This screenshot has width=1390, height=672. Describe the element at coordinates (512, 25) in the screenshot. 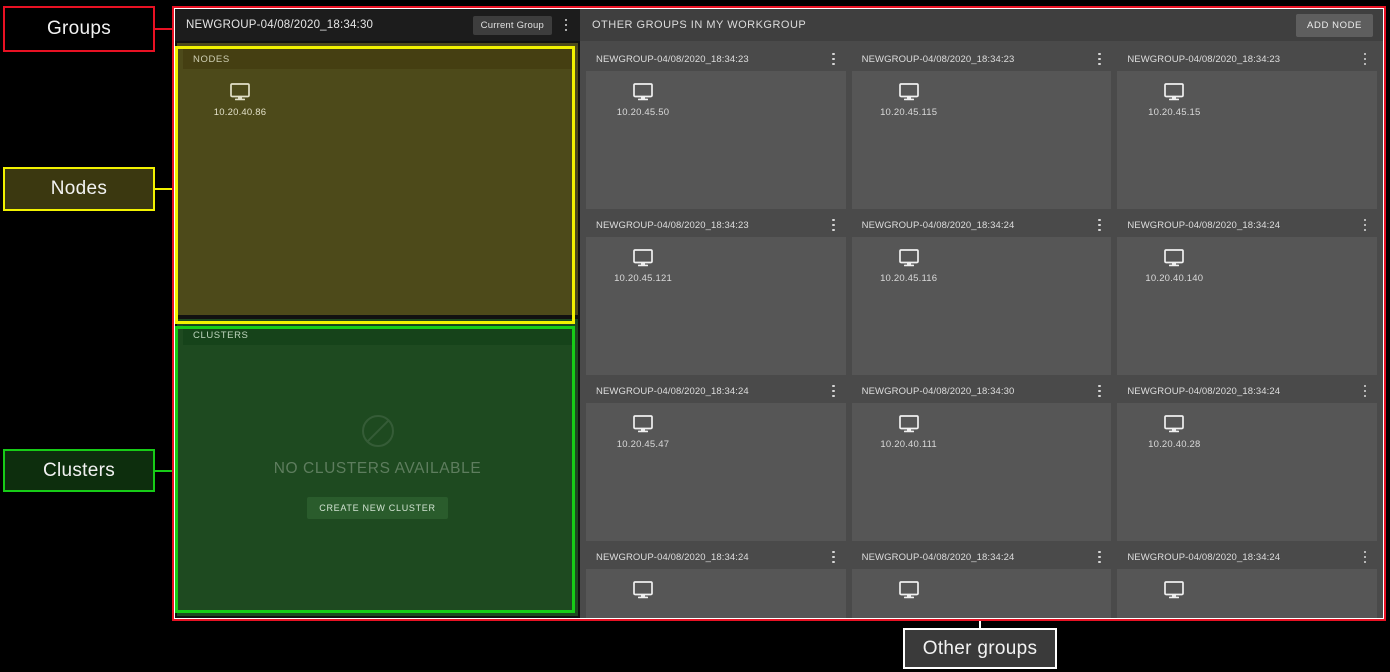

I see `current-group-badge: Current Group` at that location.